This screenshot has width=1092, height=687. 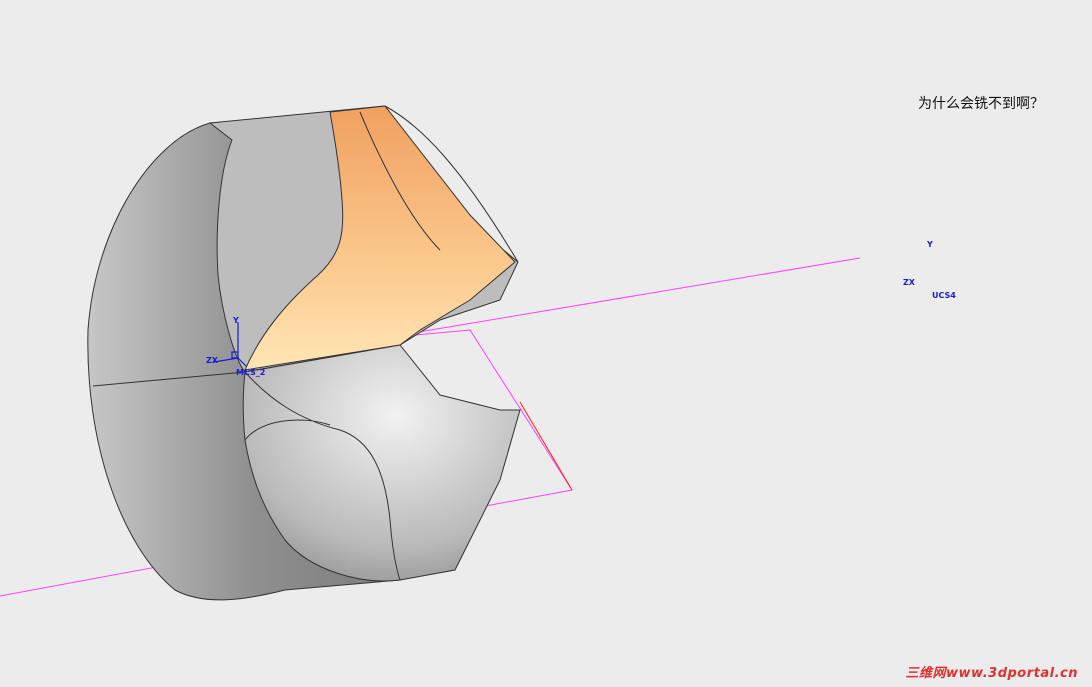 I want to click on csys-ucs-name: UCS4, so click(x=944, y=295).